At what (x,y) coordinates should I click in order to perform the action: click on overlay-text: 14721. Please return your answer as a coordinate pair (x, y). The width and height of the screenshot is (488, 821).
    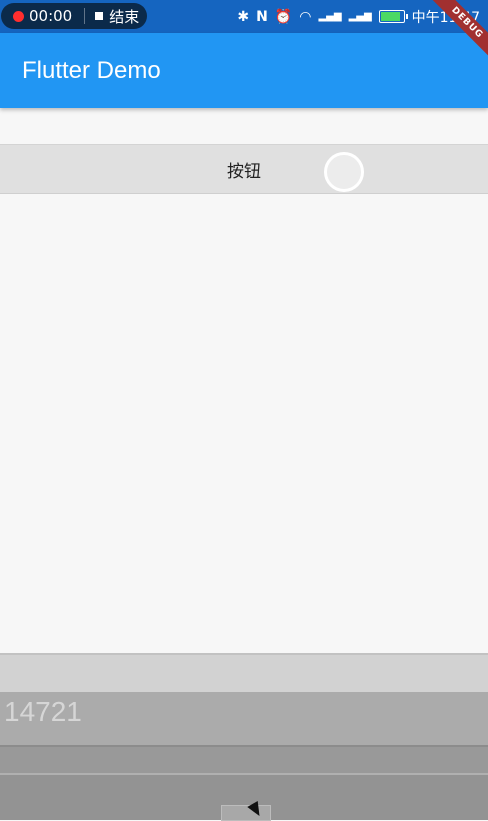
    Looking at the image, I should click on (43, 711).